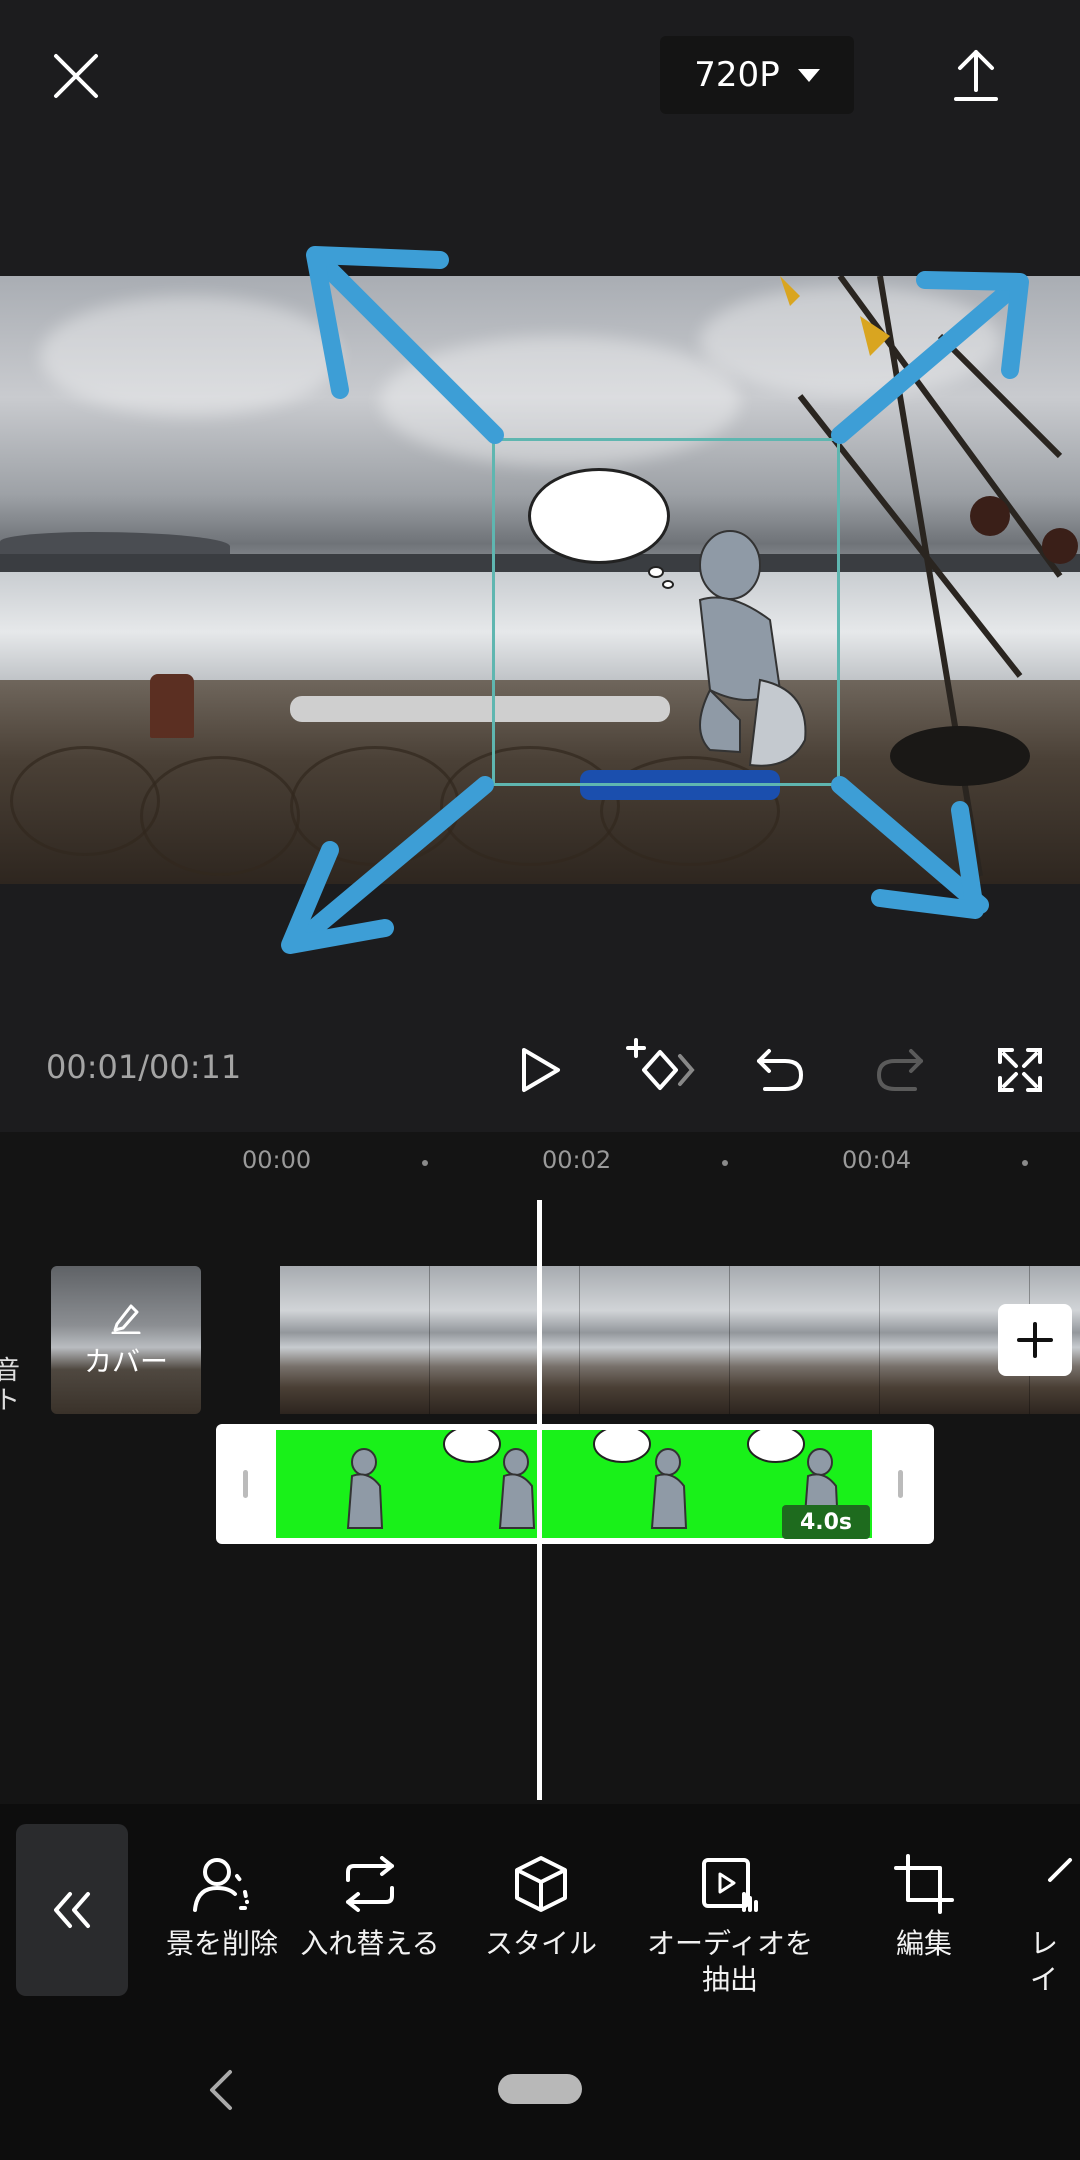  What do you see at coordinates (221, 1943) in the screenshot?
I see `tool-label: 景を削除` at bounding box center [221, 1943].